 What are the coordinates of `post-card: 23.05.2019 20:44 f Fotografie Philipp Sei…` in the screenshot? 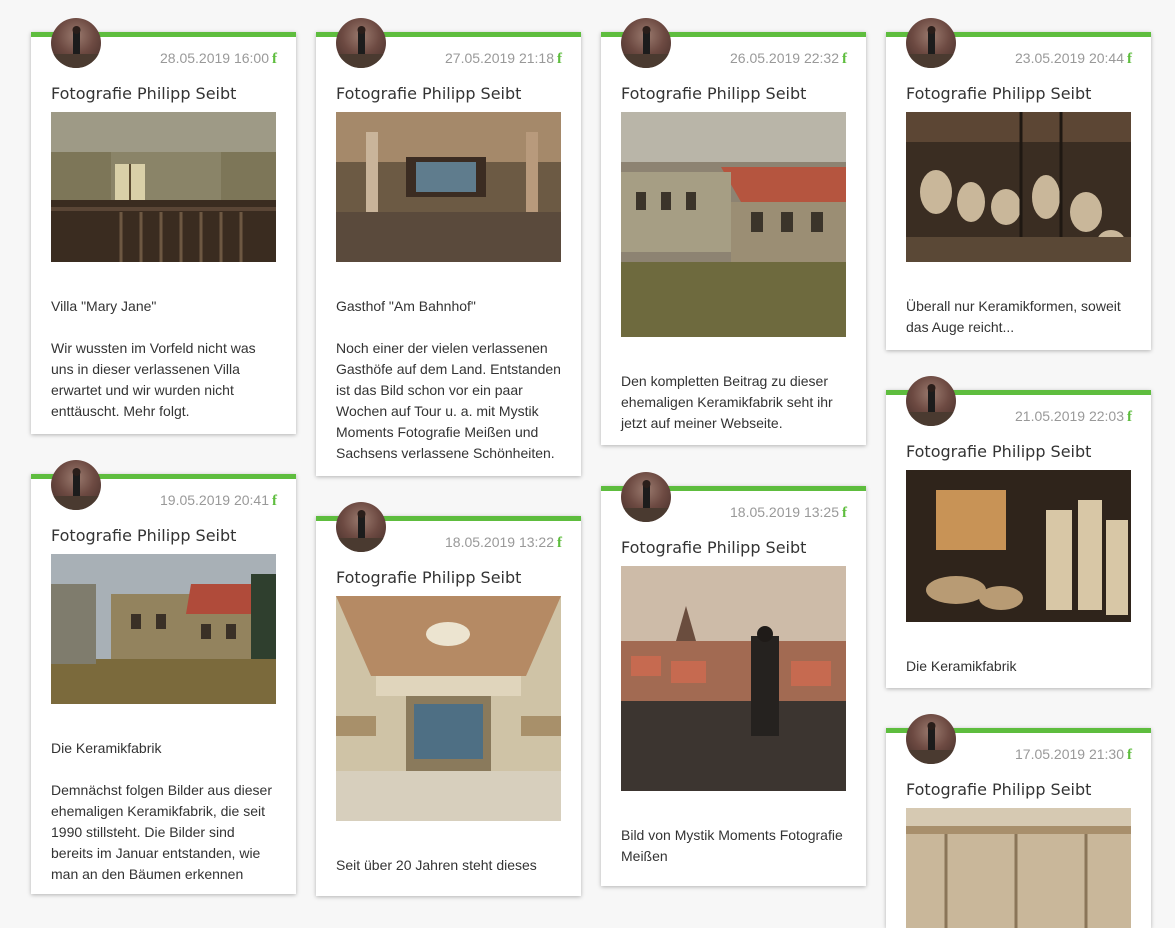 It's located at (1018, 184).